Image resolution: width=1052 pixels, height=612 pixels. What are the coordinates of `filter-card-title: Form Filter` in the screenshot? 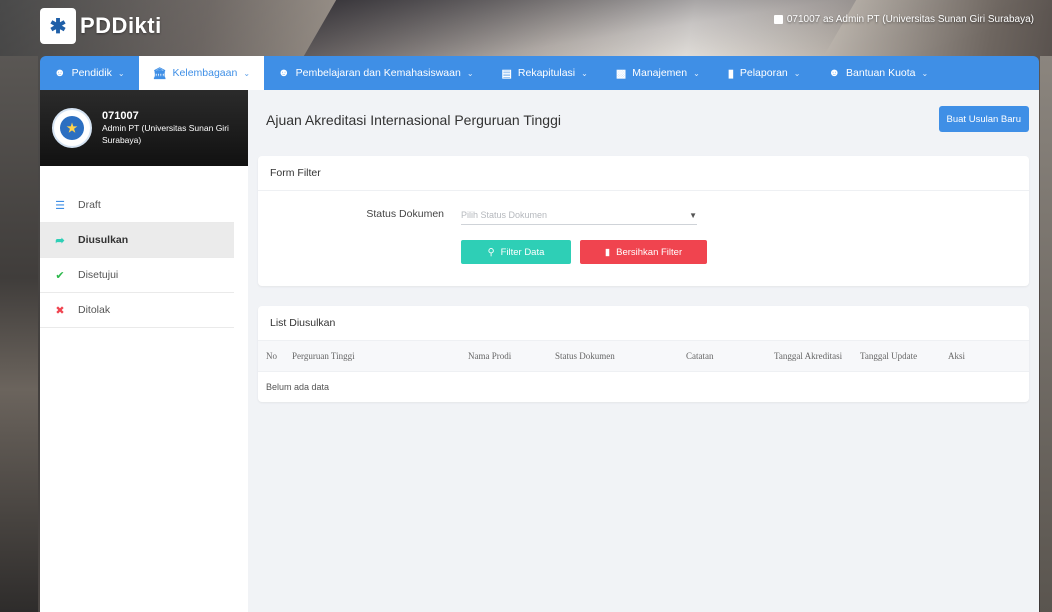 It's located at (643, 173).